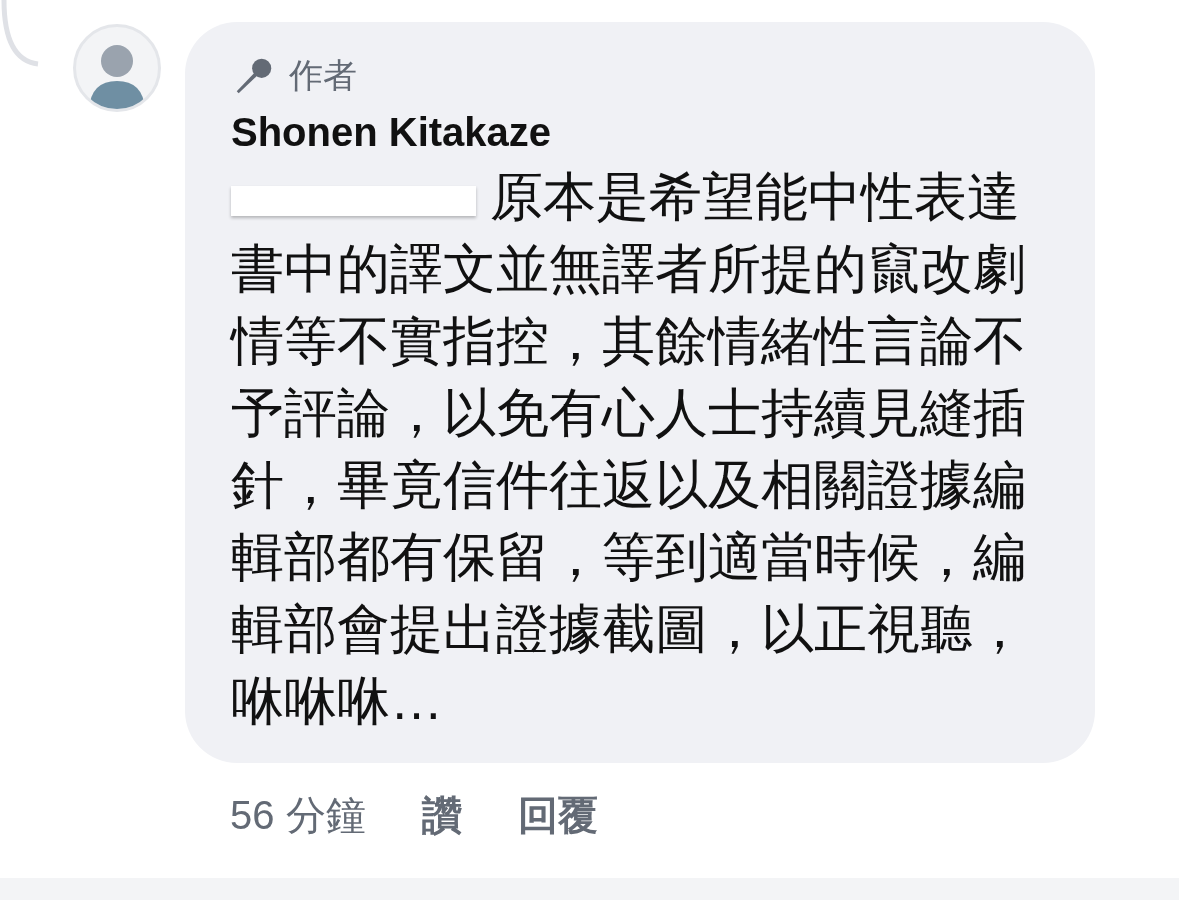 This screenshot has height=900, width=1179. What do you see at coordinates (441, 815) in the screenshot?
I see `comment-action-link: 讚` at bounding box center [441, 815].